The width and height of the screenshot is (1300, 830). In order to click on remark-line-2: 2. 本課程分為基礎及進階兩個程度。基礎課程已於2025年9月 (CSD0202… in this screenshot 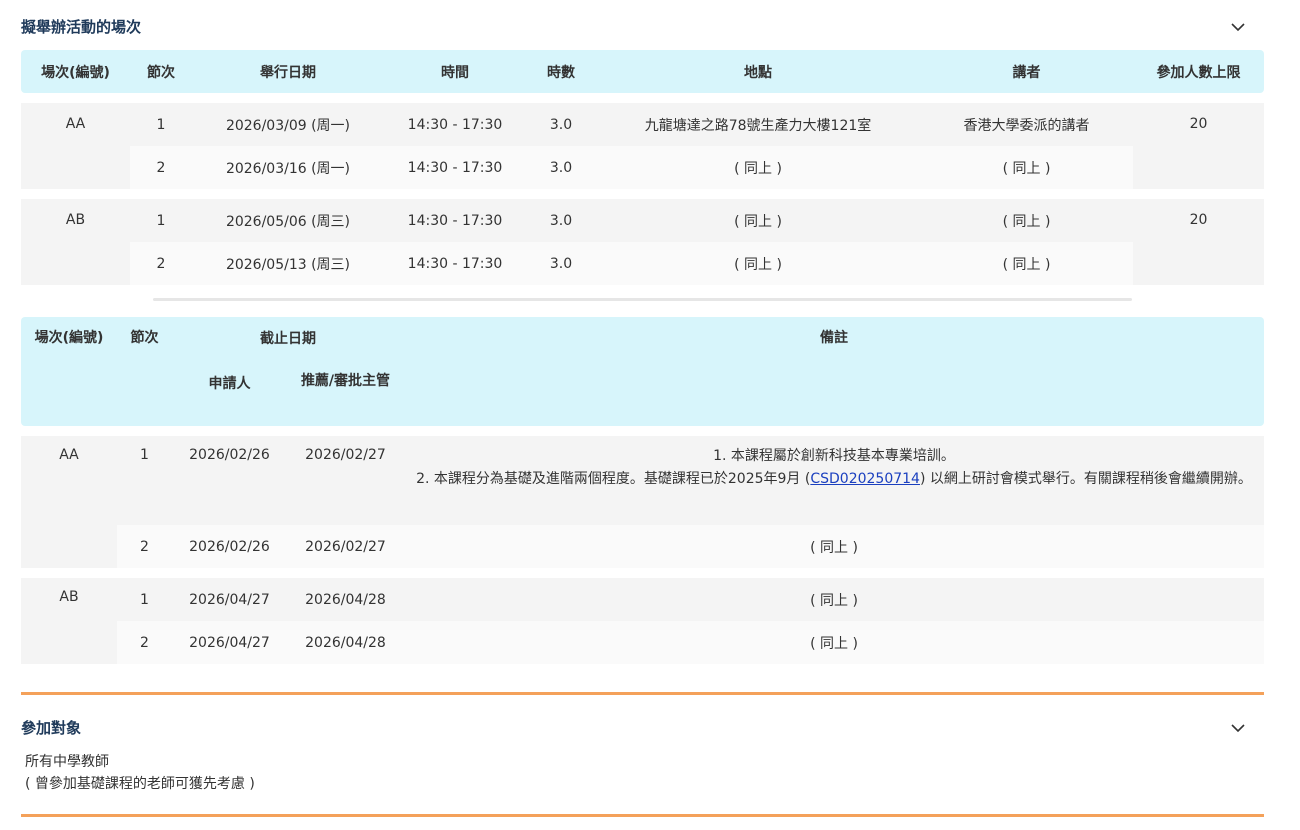, I will do `click(834, 479)`.